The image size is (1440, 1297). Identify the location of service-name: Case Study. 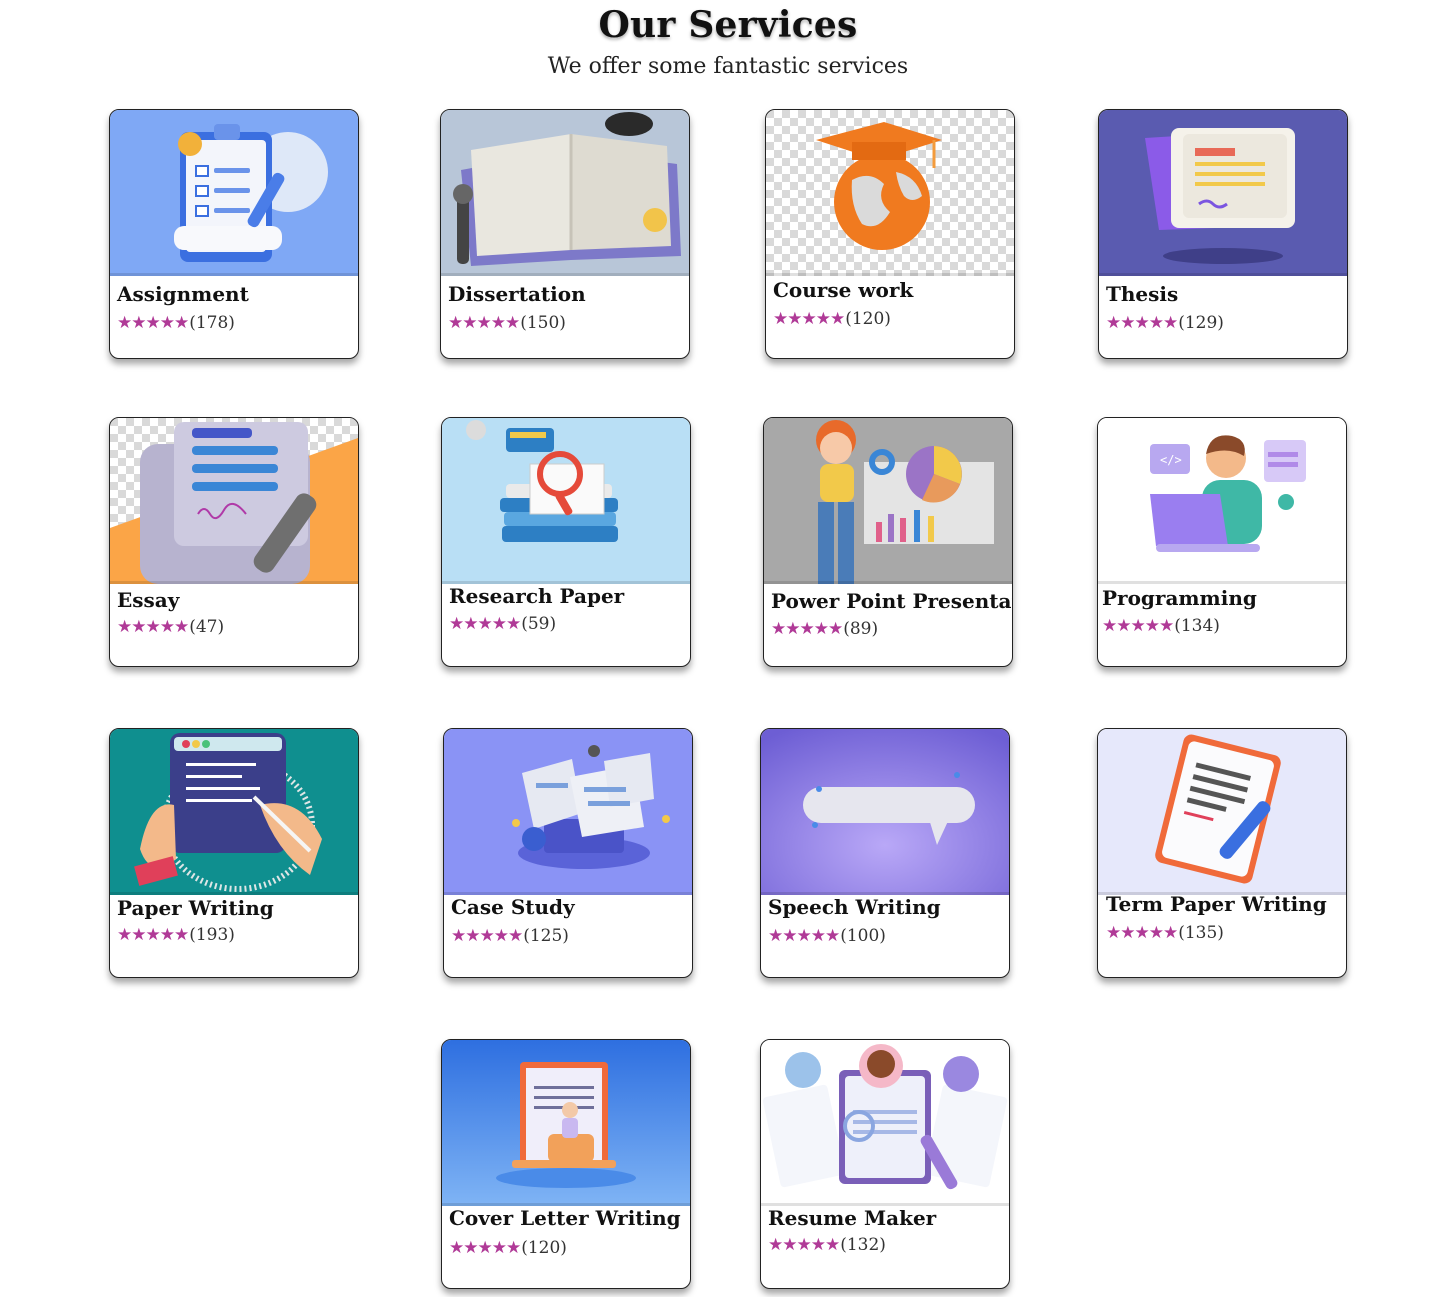
(513, 907).